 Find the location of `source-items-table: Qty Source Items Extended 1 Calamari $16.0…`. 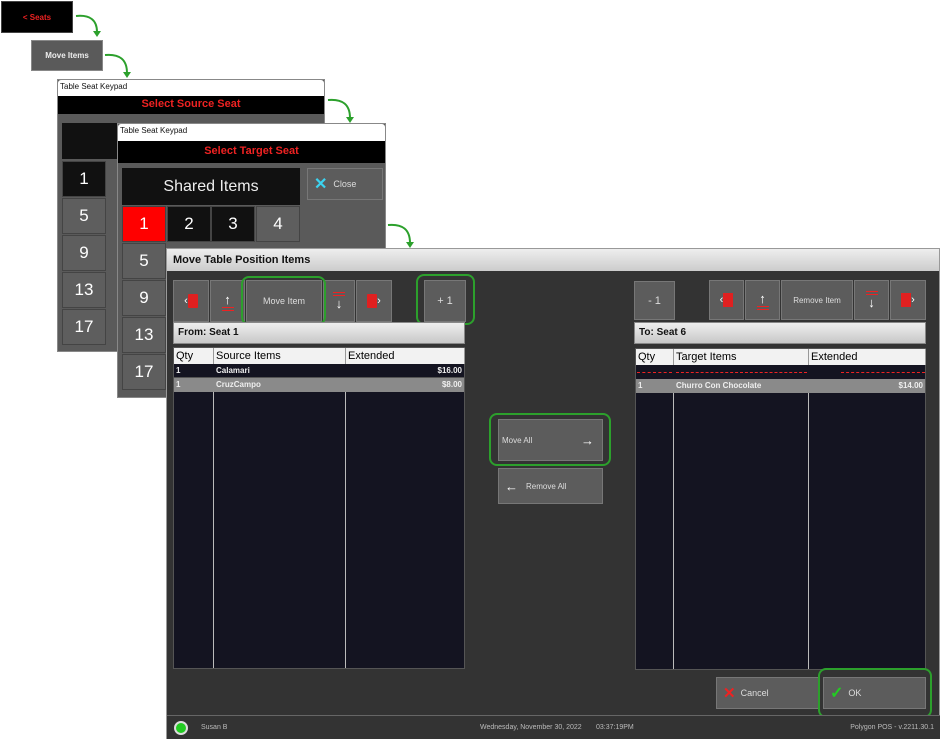

source-items-table: Qty Source Items Extended 1 Calamari $16.0… is located at coordinates (319, 508).